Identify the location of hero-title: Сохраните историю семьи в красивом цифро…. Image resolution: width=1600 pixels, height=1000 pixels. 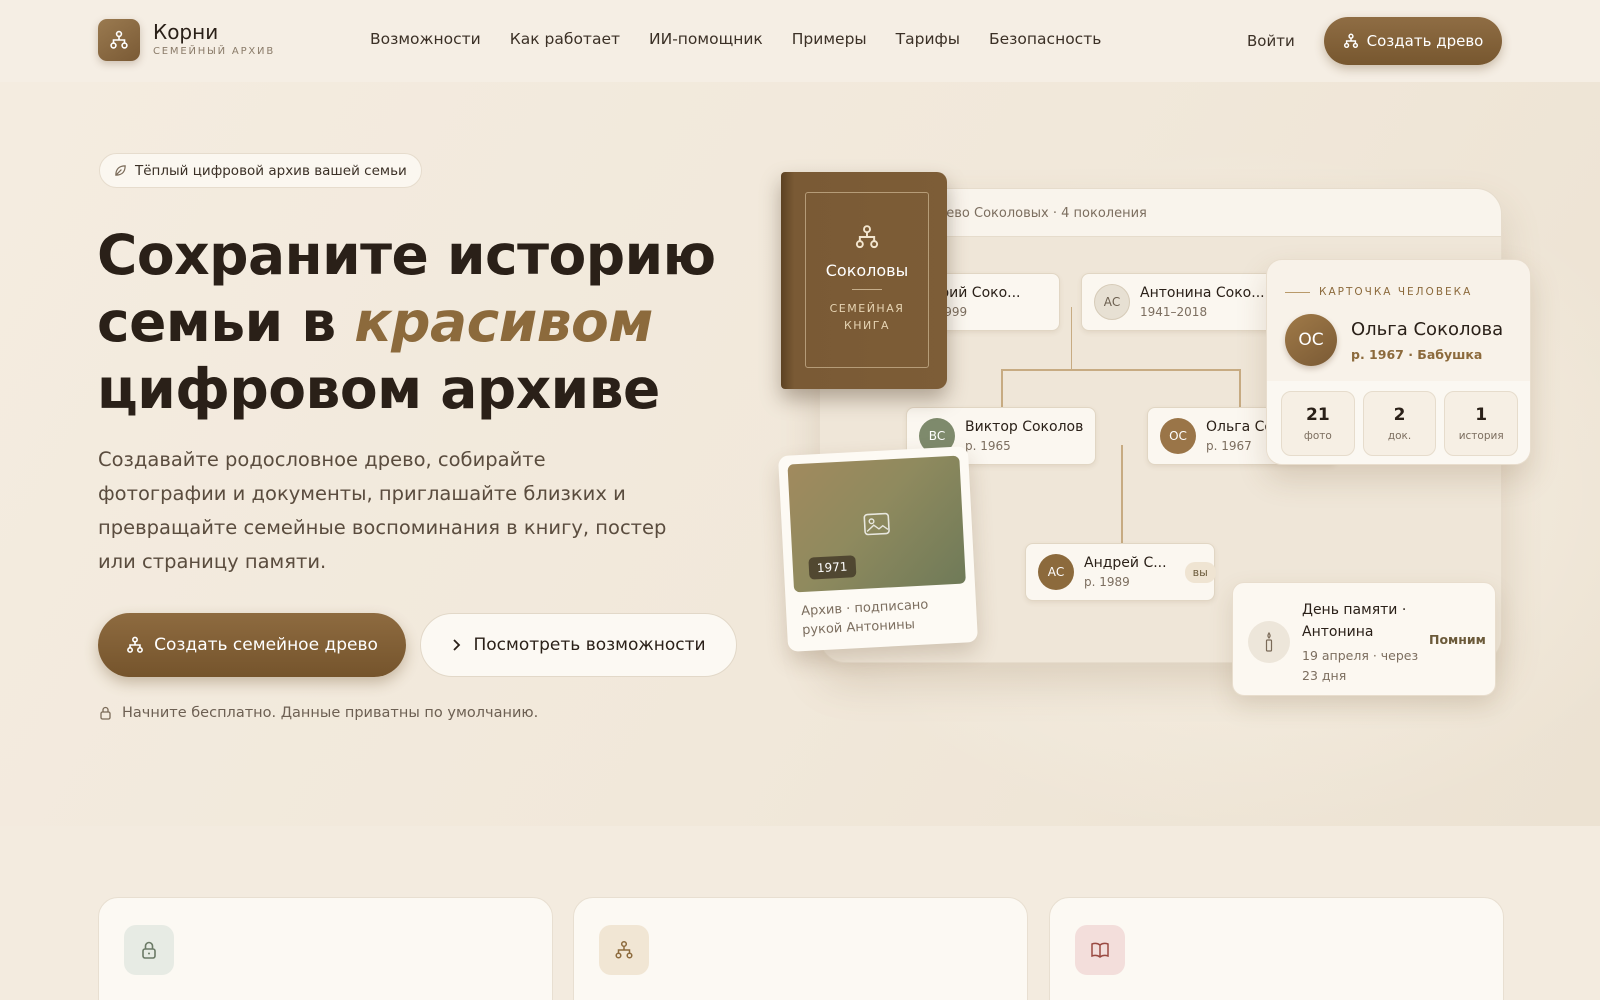
(437, 322).